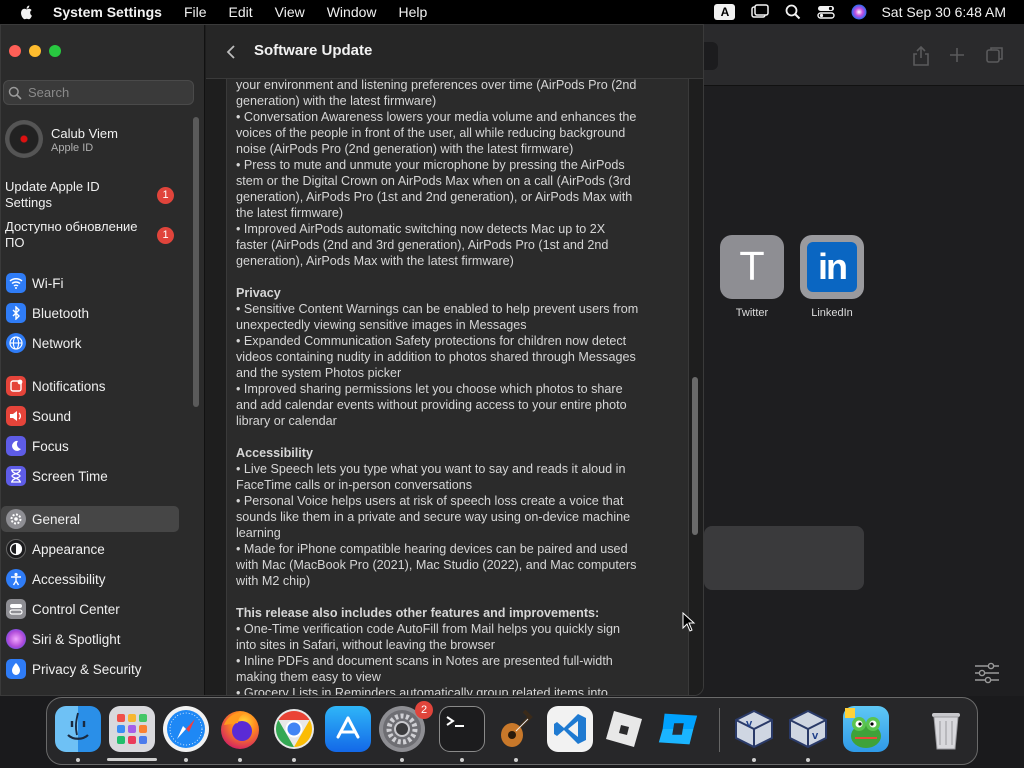  What do you see at coordinates (90, 446) in the screenshot?
I see `sidebar-item-focus: Focus` at bounding box center [90, 446].